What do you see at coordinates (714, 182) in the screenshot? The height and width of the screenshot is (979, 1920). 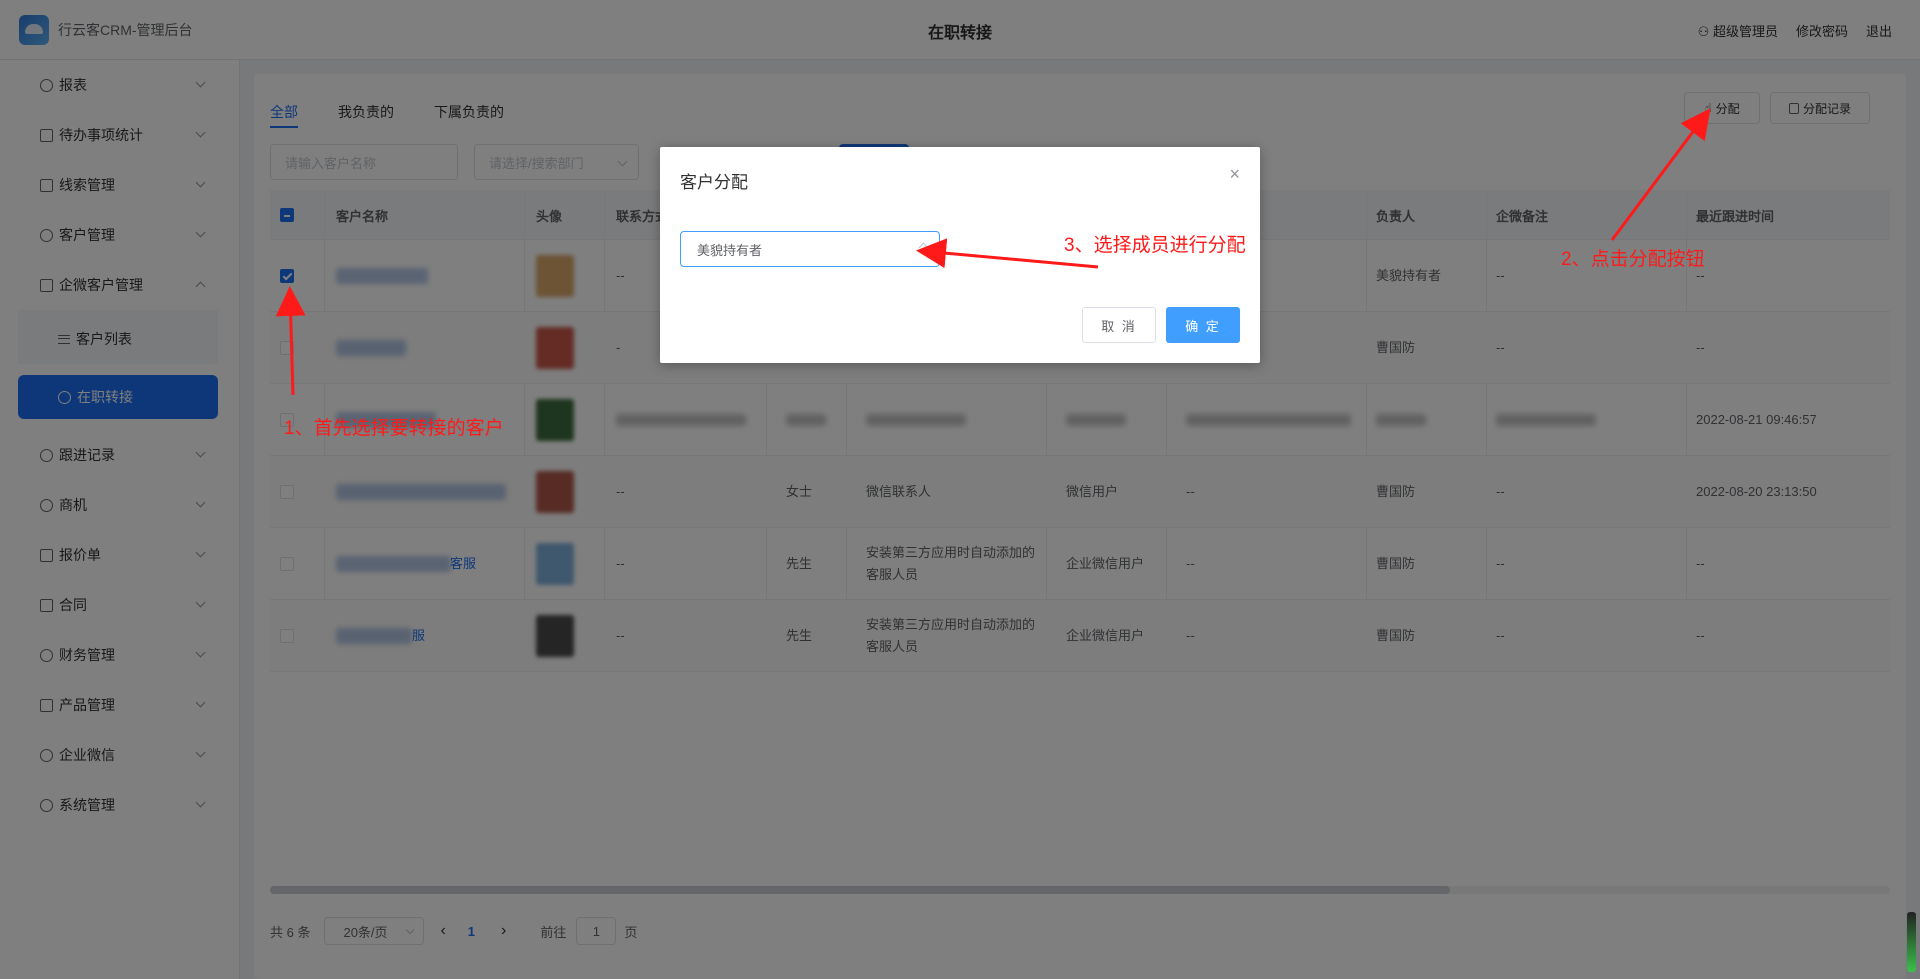 I see `dialog-title: 客户分配` at bounding box center [714, 182].